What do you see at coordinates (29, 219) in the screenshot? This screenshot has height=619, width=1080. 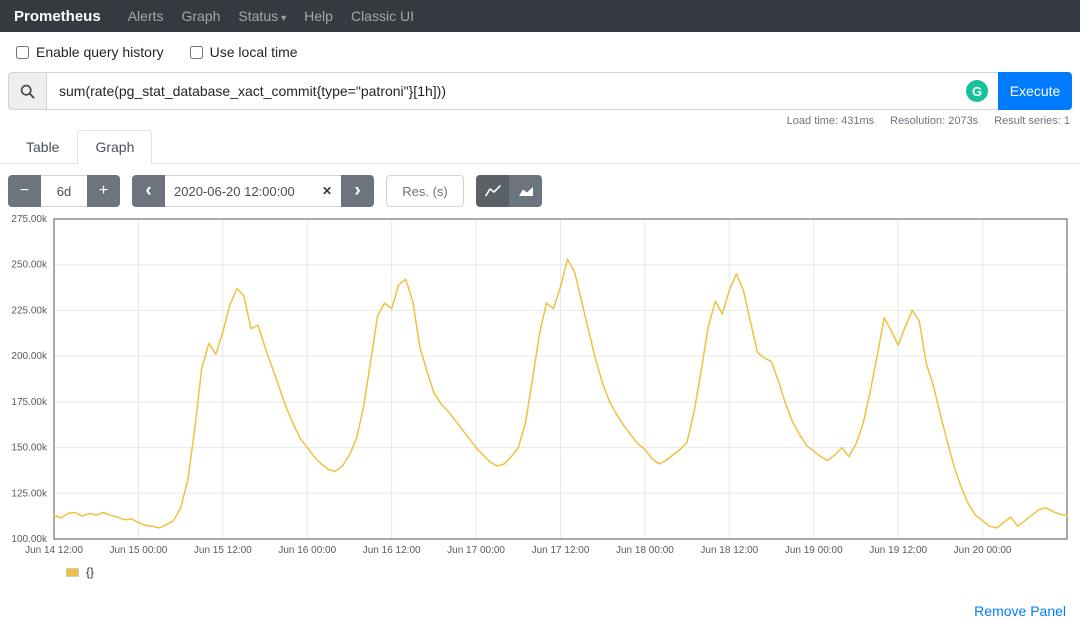 I see `svg-text: 275.00k` at bounding box center [29, 219].